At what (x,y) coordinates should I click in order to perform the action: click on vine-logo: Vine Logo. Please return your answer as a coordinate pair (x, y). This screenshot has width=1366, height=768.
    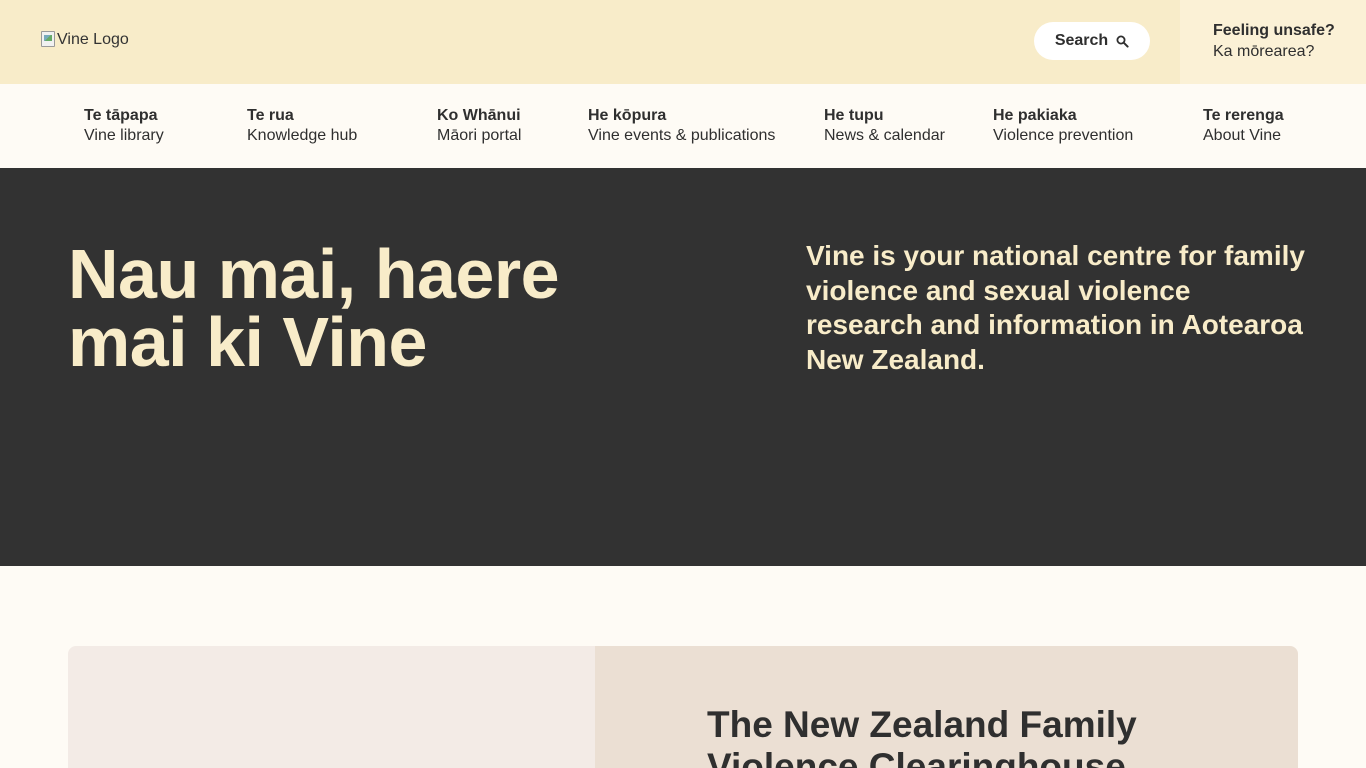
    Looking at the image, I should click on (85, 40).